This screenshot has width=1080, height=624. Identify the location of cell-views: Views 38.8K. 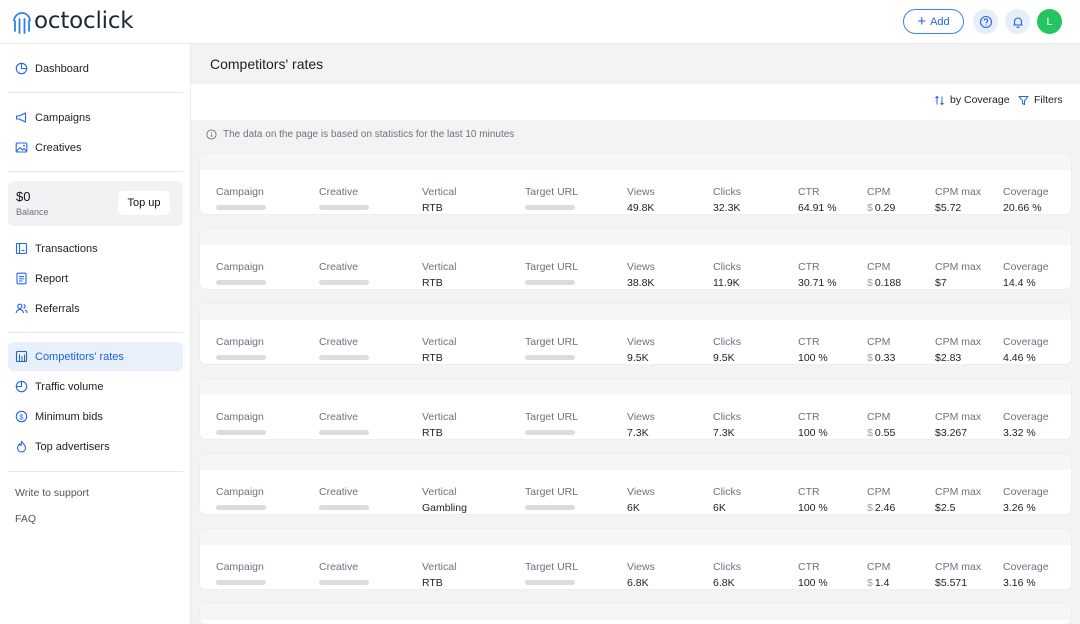
(641, 275).